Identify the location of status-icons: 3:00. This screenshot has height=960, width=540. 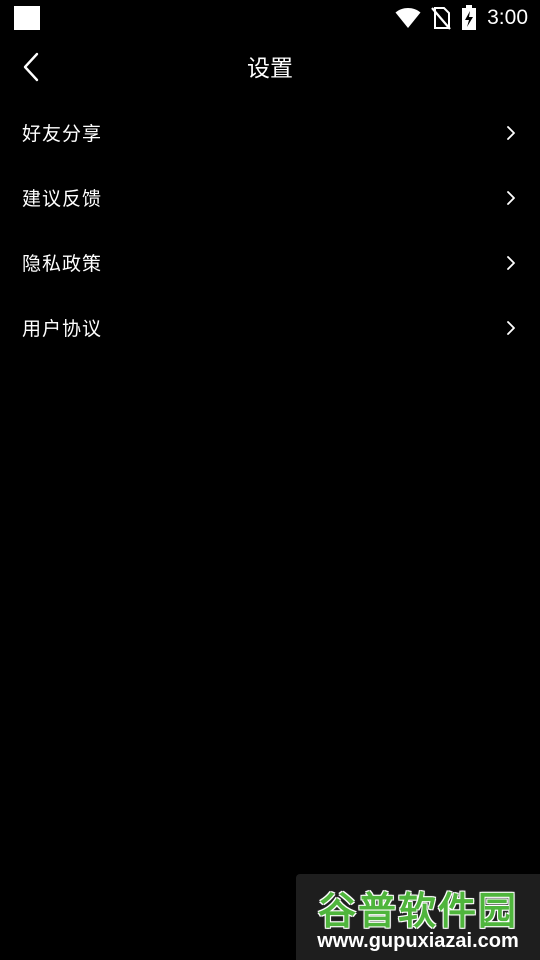
(461, 18).